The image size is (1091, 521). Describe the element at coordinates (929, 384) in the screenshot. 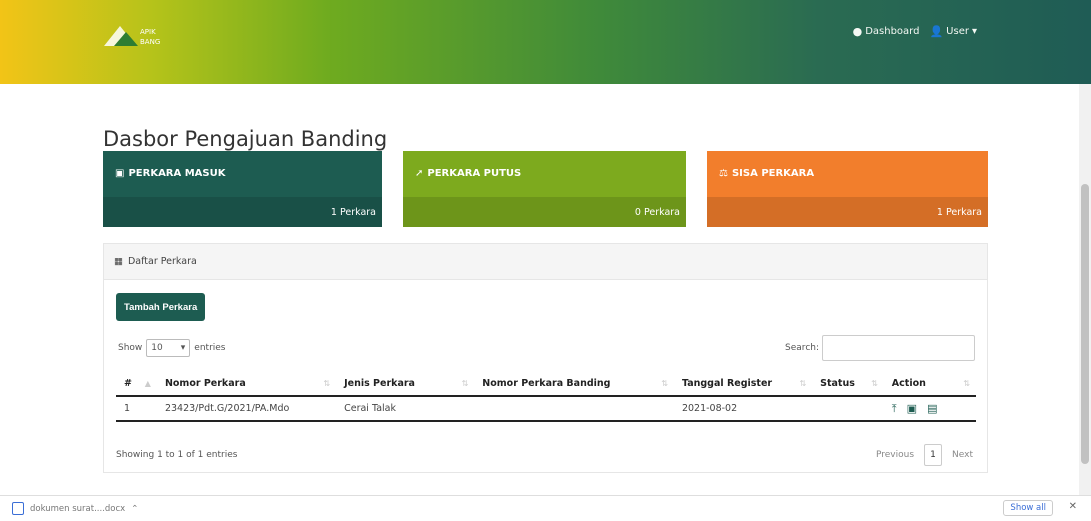

I see `col-action: Action ⇅` at that location.